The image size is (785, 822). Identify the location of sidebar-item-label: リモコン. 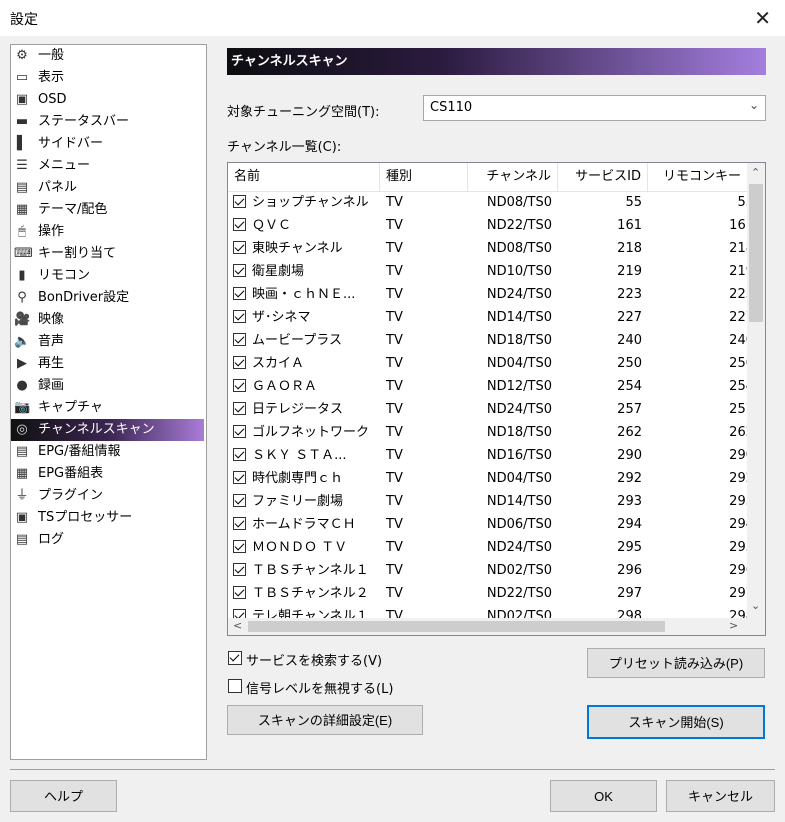
(64, 275).